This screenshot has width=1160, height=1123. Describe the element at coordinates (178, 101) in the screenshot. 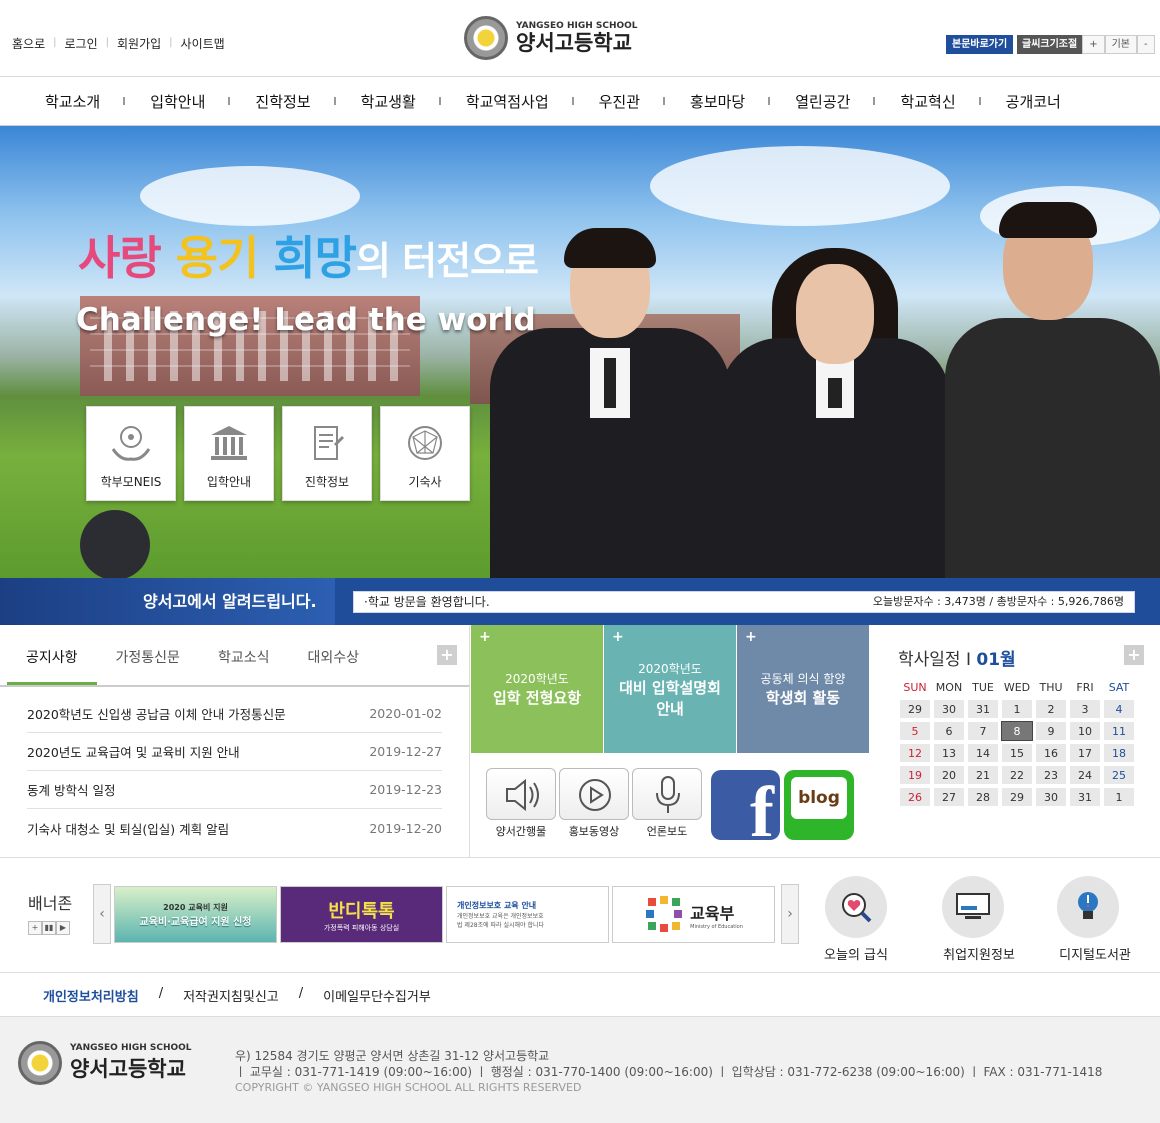

I see `nav-admission: 입학안내` at that location.